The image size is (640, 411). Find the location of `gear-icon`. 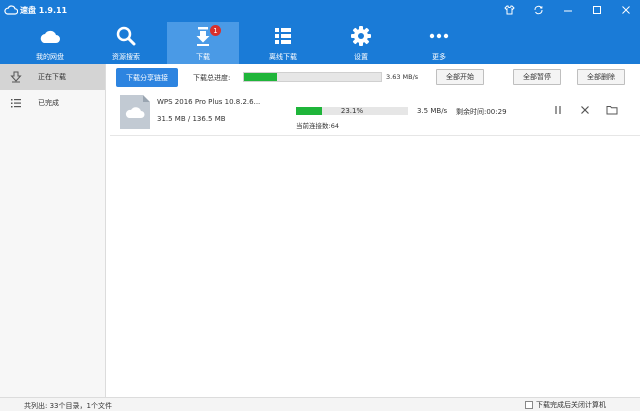

gear-icon is located at coordinates (361, 36).